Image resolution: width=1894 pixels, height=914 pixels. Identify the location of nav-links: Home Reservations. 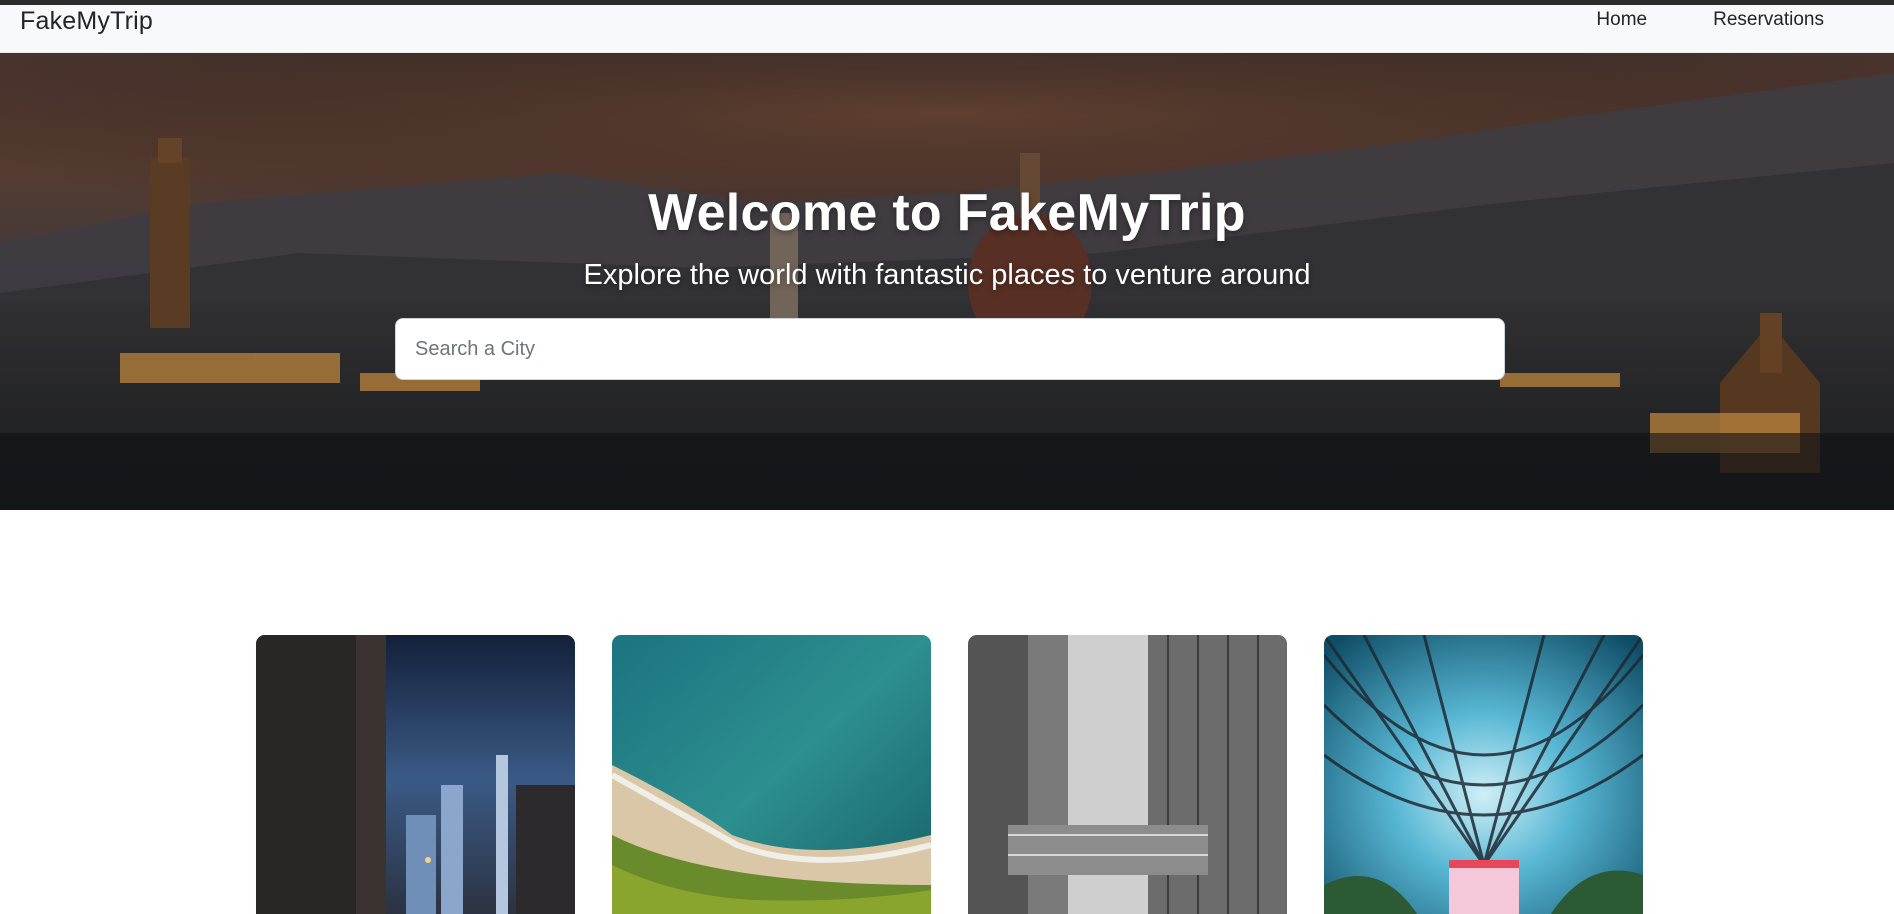
(1710, 20).